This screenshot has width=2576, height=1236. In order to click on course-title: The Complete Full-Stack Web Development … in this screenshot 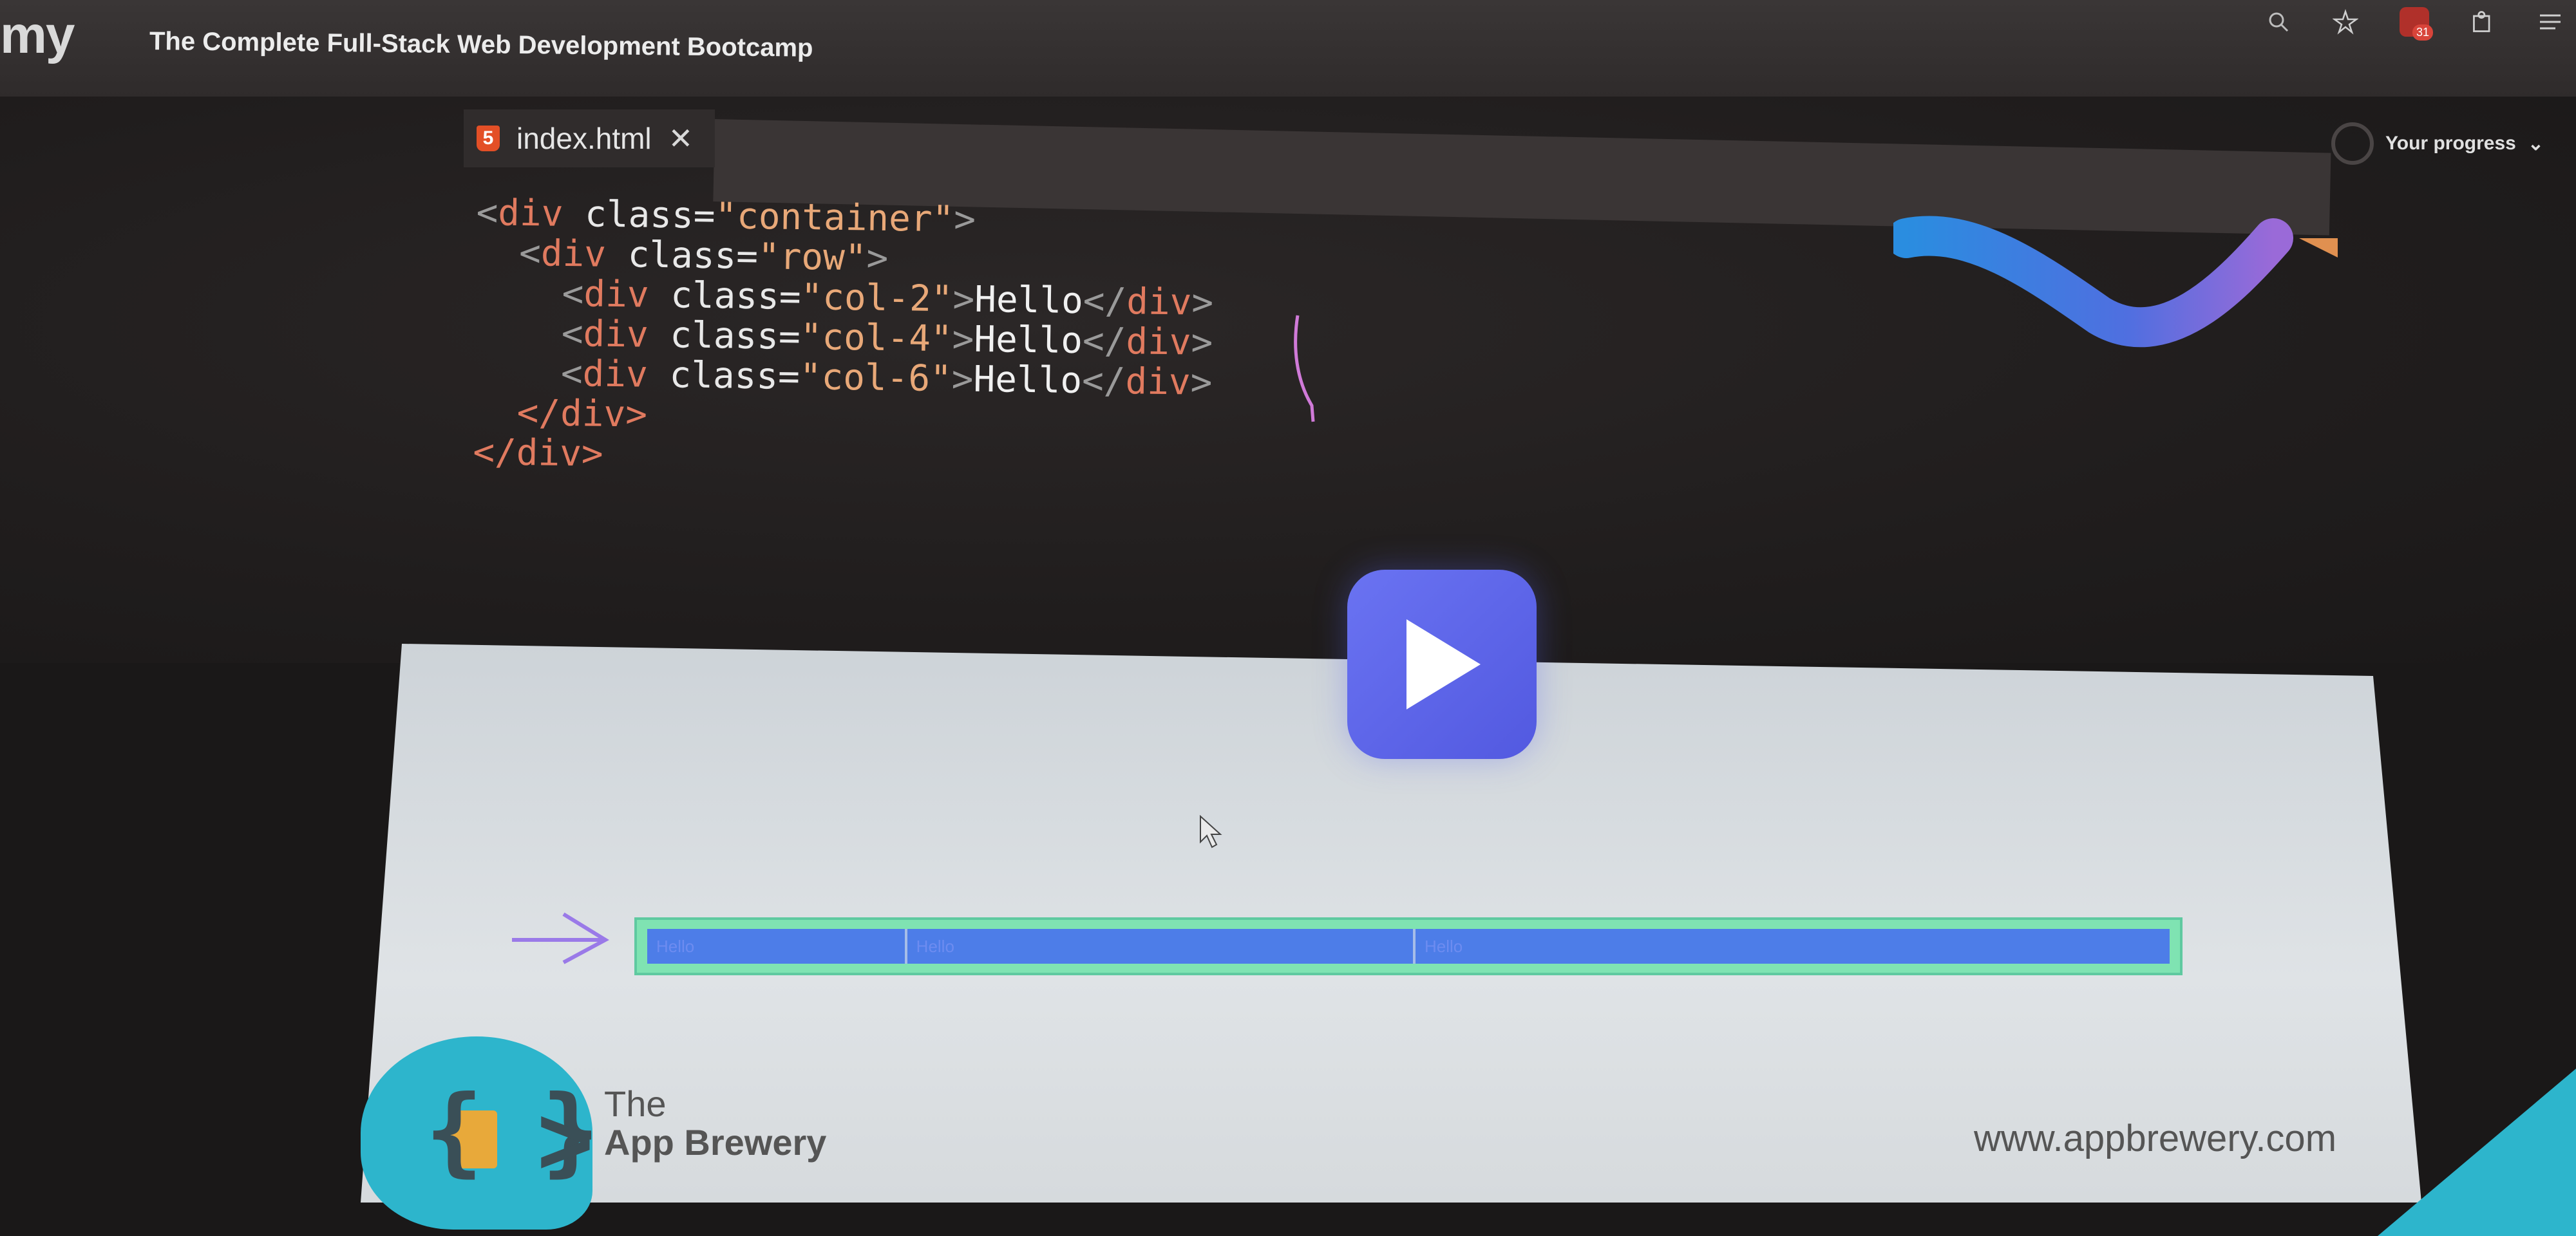, I will do `click(481, 45)`.